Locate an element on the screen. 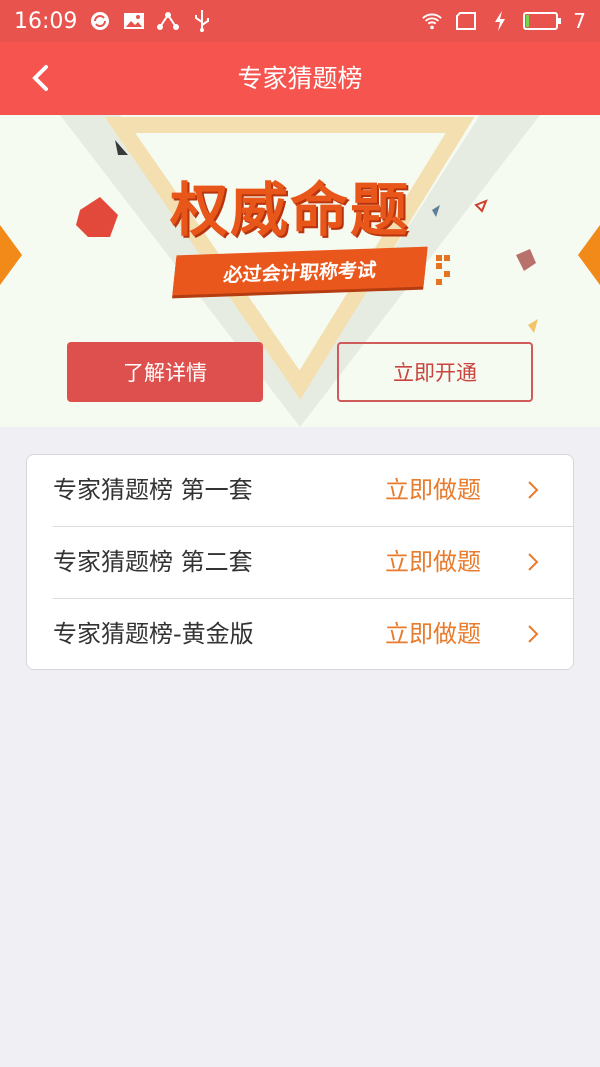 The width and height of the screenshot is (600, 1067). chevron-left-icon is located at coordinates (40, 78).